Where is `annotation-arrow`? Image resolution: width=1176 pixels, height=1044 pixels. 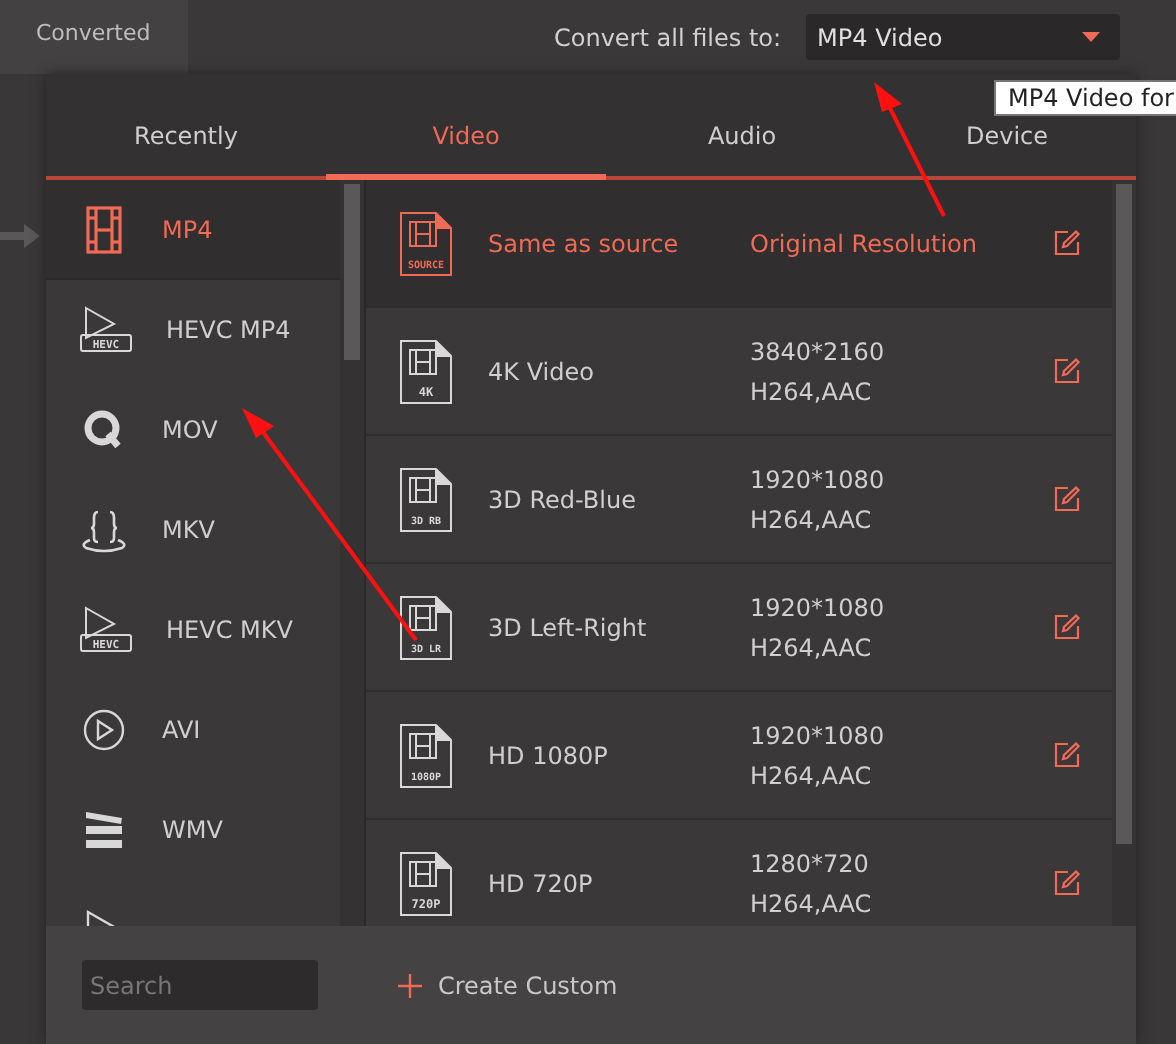 annotation-arrow is located at coordinates (910, 149).